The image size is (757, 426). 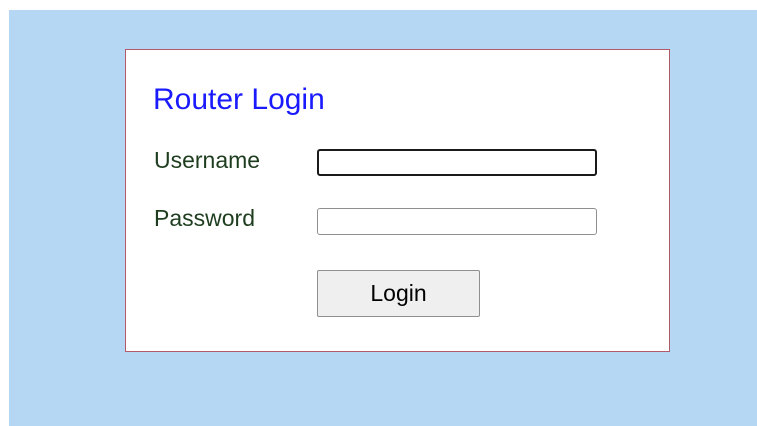 What do you see at coordinates (207, 160) in the screenshot?
I see `username-label: Username` at bounding box center [207, 160].